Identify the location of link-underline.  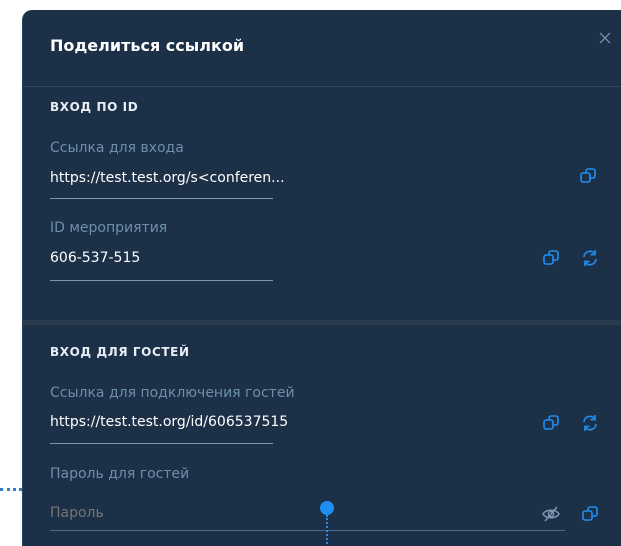
(161, 198).